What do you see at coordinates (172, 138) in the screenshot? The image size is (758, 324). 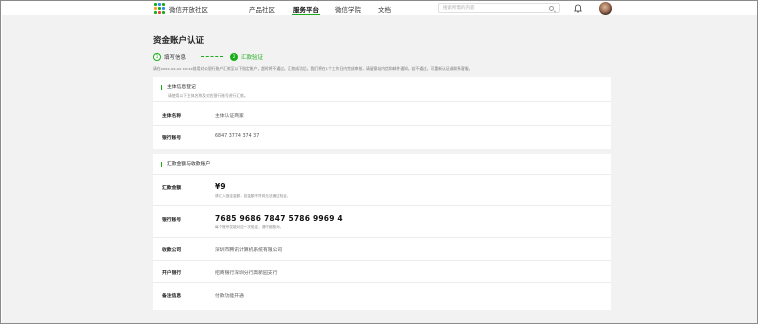 I see `entity-bank-account-label: 银行账号` at bounding box center [172, 138].